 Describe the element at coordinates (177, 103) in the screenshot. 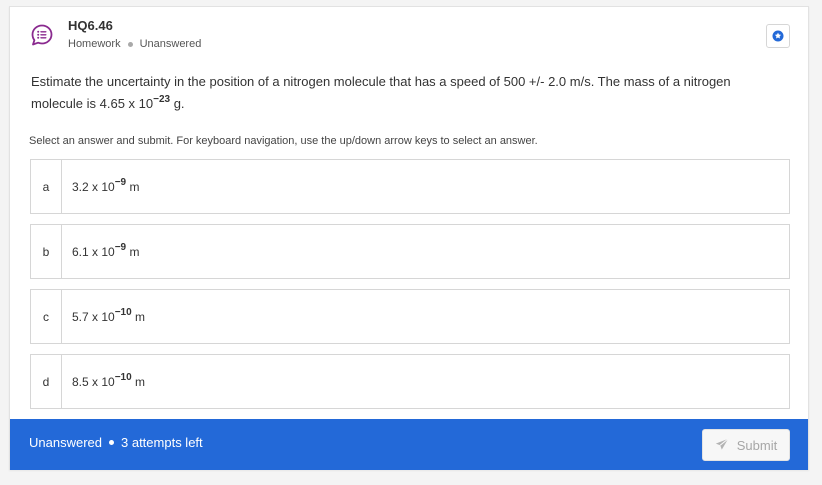

I see `question-tail: g.` at that location.